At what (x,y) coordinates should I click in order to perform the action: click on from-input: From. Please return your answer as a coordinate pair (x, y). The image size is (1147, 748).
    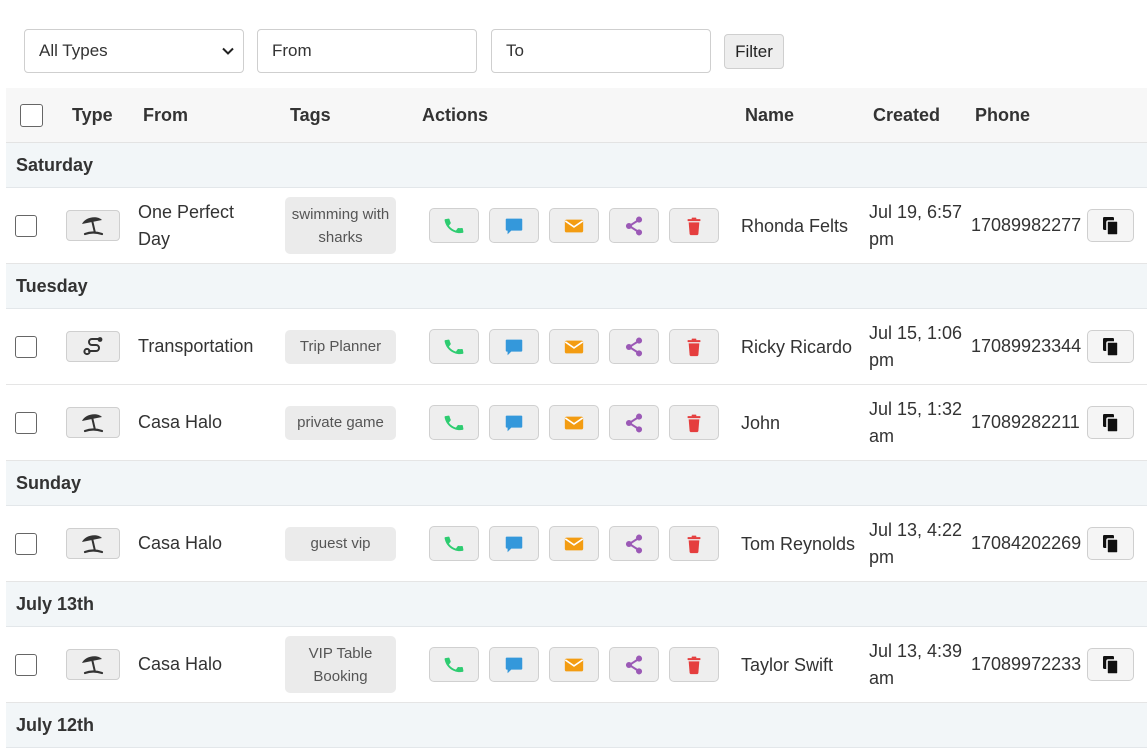
    Looking at the image, I should click on (367, 51).